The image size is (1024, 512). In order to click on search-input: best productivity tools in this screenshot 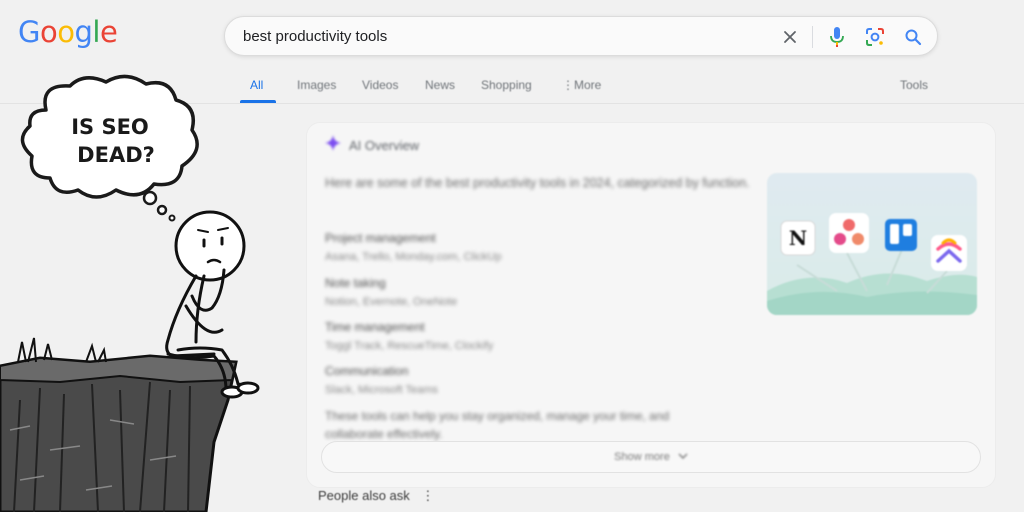, I will do `click(315, 36)`.